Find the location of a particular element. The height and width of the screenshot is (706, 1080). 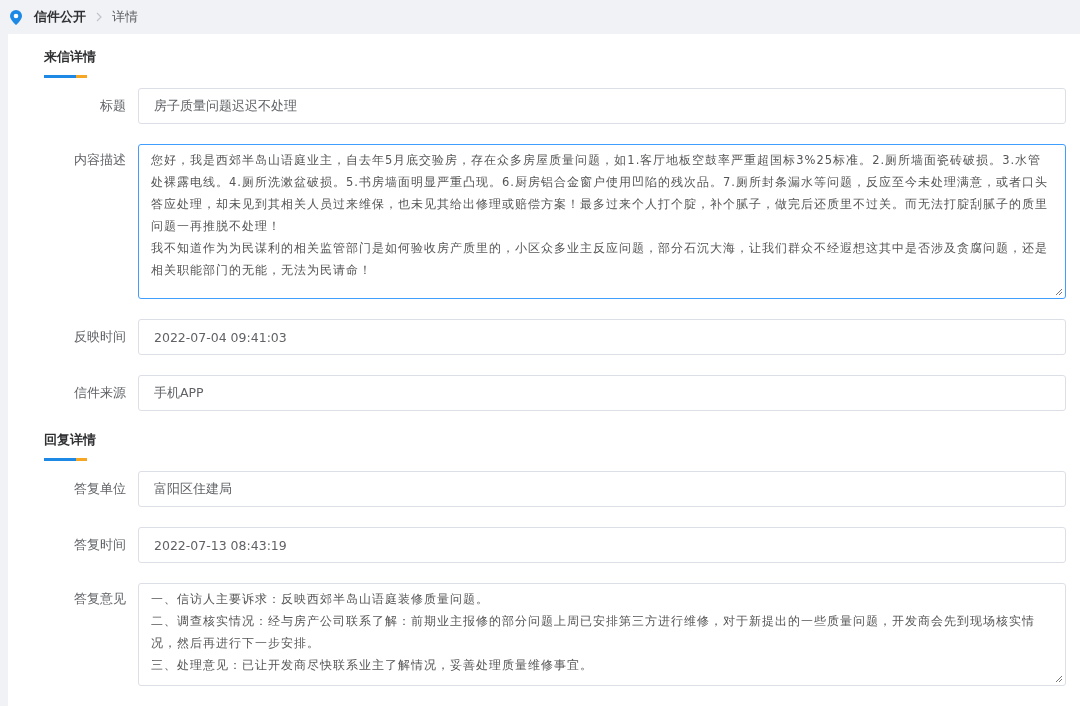

text-area: 一、信访人主要诉求：反映西郊半岛山语庭装修质量问题。 二、调查核实情况：经与房产公司联系了解：前期业主报修的部分问题上周已安排第三方进行维修，对于新提出的一些质量问题，开发商会先到现场核实情况，然后再进行下一步安排。 三、处理意见：已让开发商尽快联系业主了解情况，妥善处理质量维修事宜。 is located at coordinates (602, 634).